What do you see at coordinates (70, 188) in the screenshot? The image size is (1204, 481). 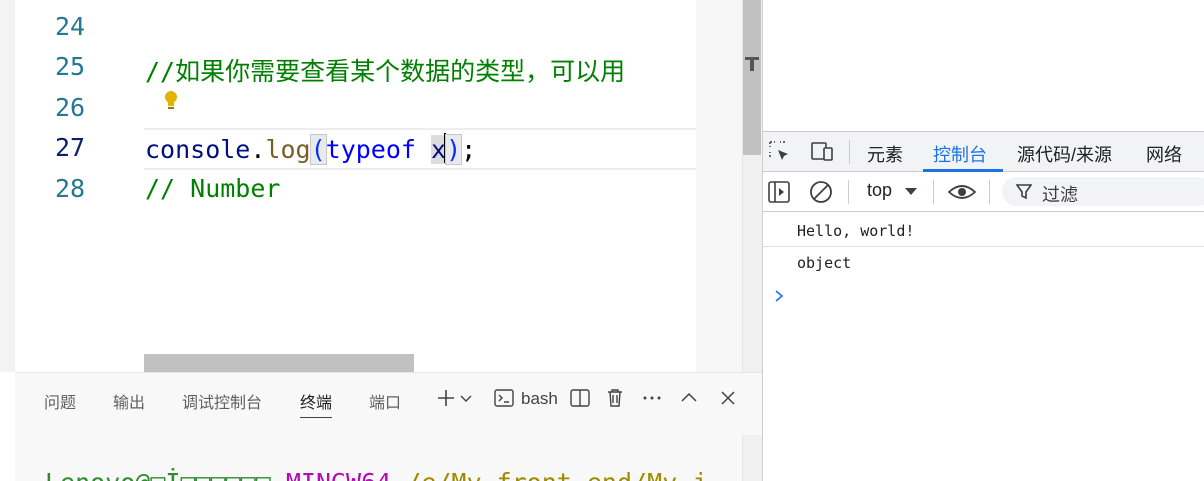 I see `line-number: 28` at bounding box center [70, 188].